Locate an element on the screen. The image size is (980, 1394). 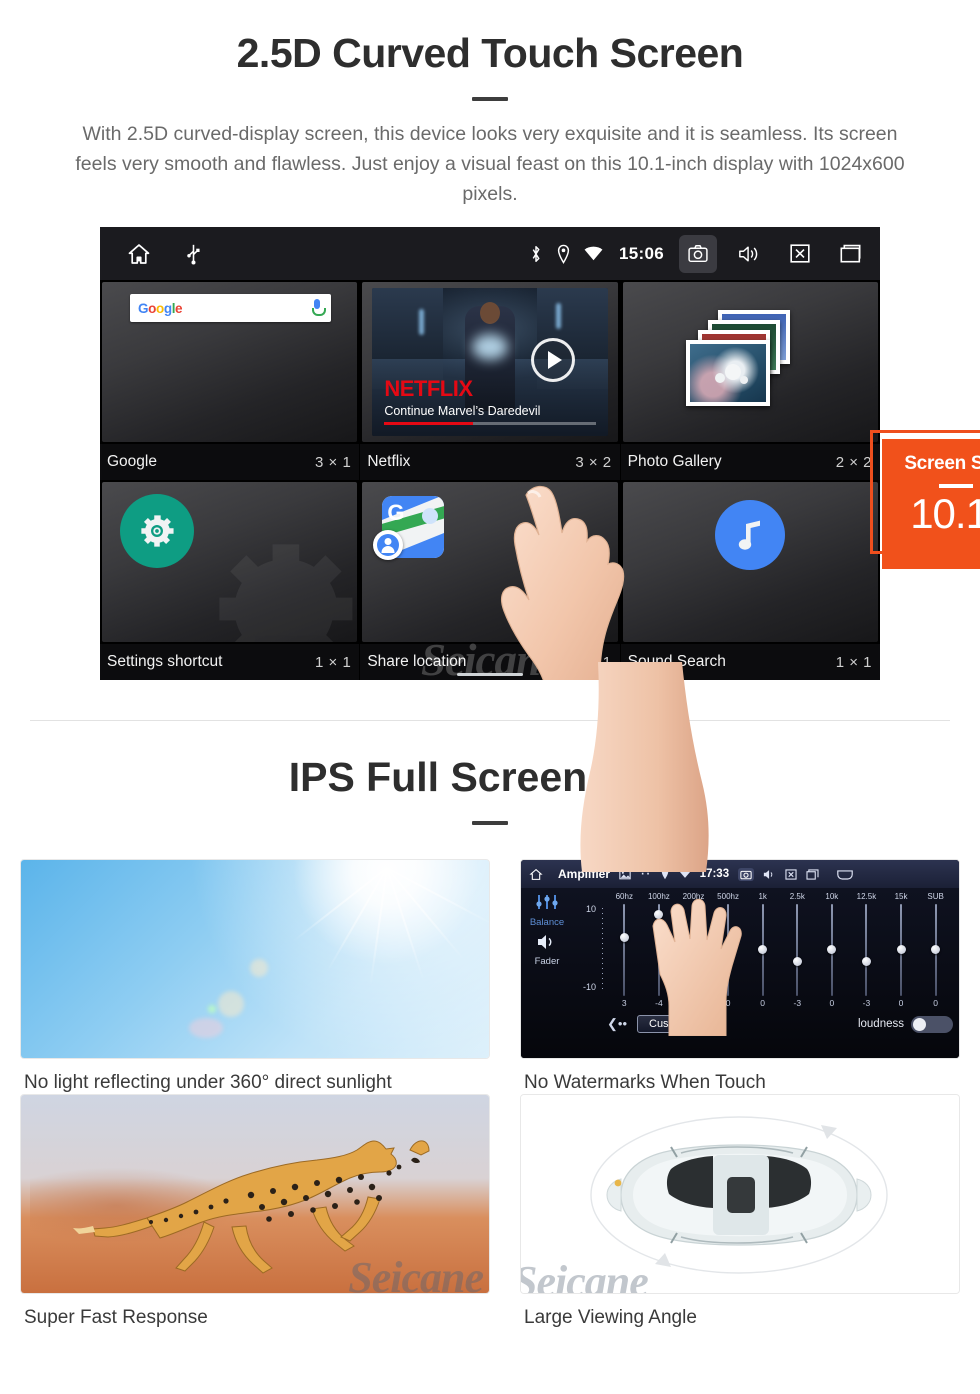
widget-settings-shortcut: Settings shortcut 1 × 1 is located at coordinates (230, 580).